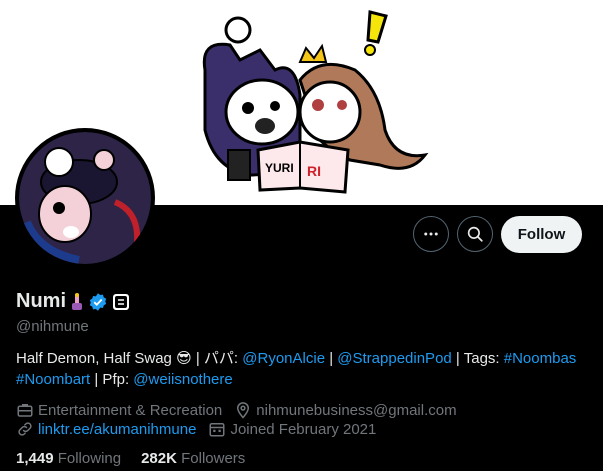 The width and height of the screenshot is (603, 471). I want to click on category-item: Entertainment & Recreation, so click(119, 410).